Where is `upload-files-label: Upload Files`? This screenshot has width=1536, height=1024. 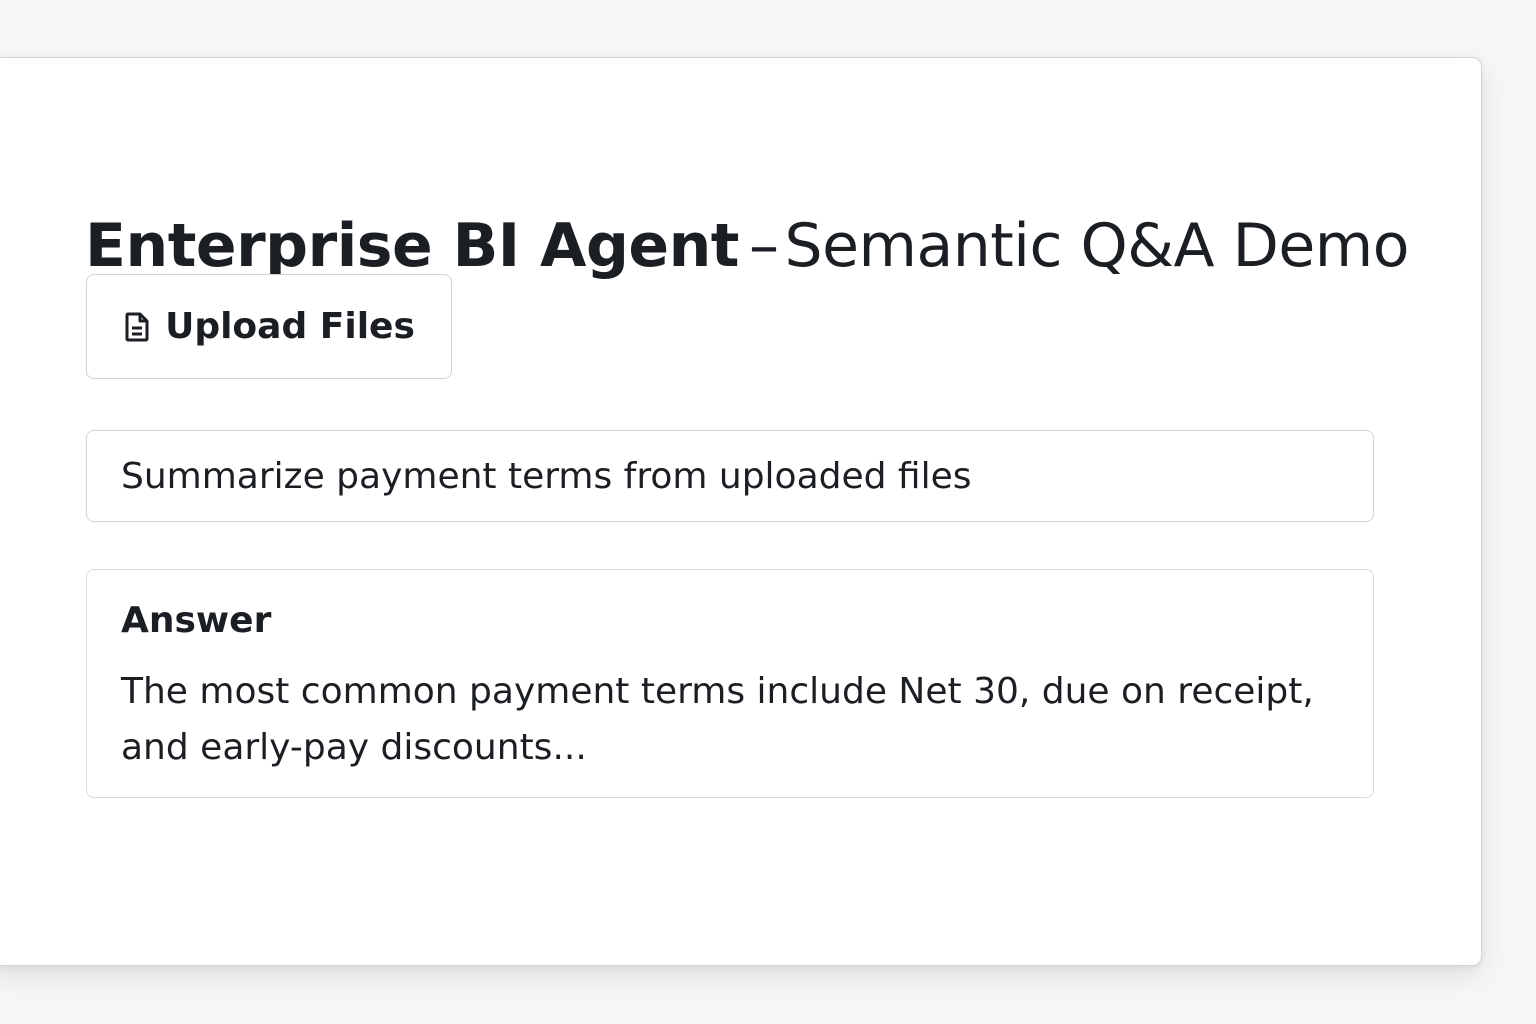 upload-files-label: Upload Files is located at coordinates (290, 326).